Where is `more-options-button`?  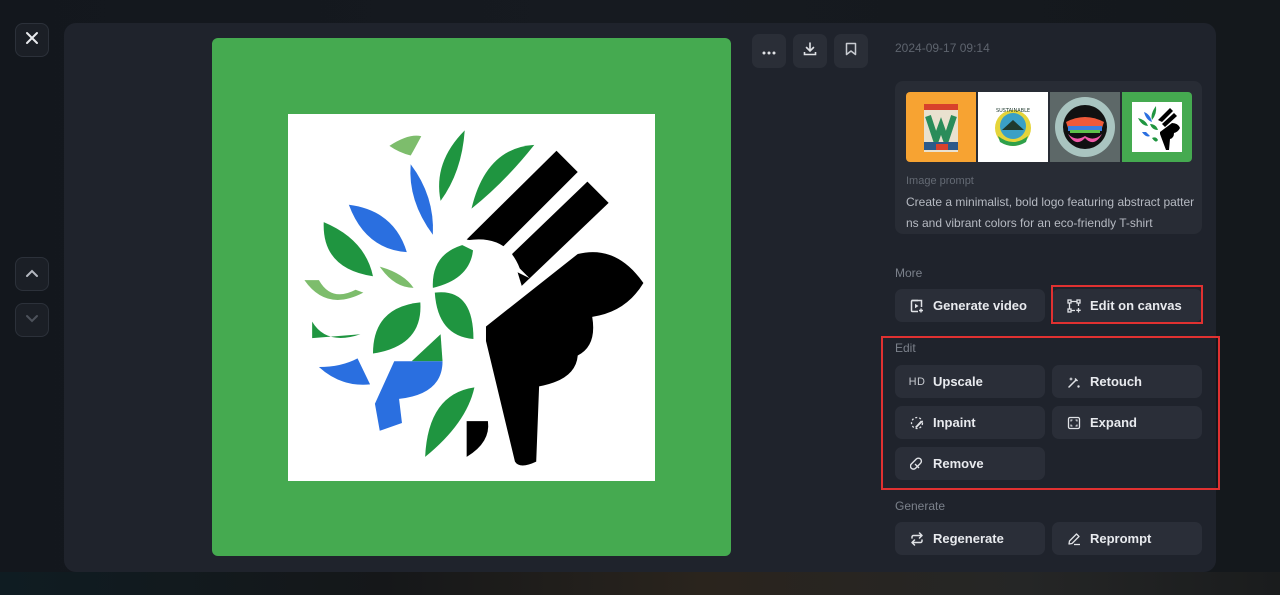
more-options-button is located at coordinates (769, 51).